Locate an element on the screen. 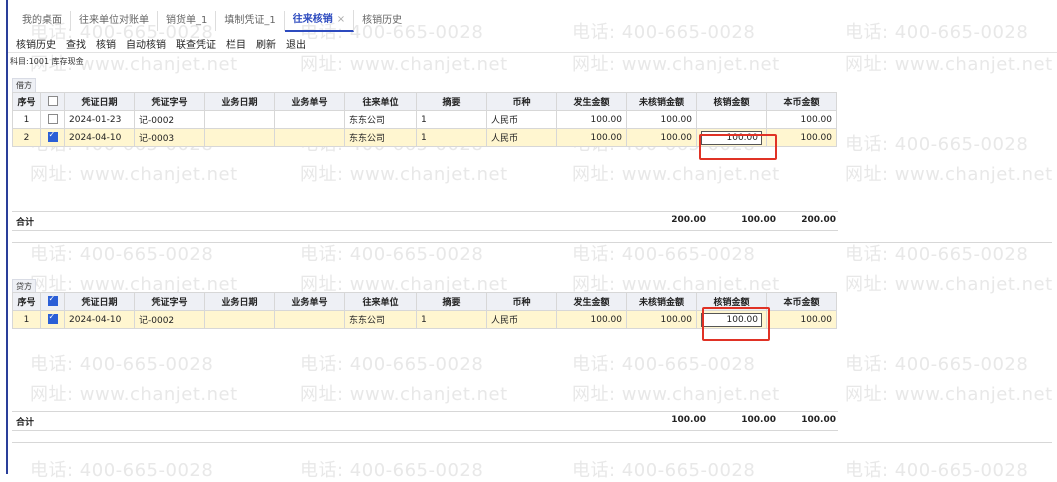 The image size is (1057, 482). tab-desktop: 我的桌面 is located at coordinates (42, 21).